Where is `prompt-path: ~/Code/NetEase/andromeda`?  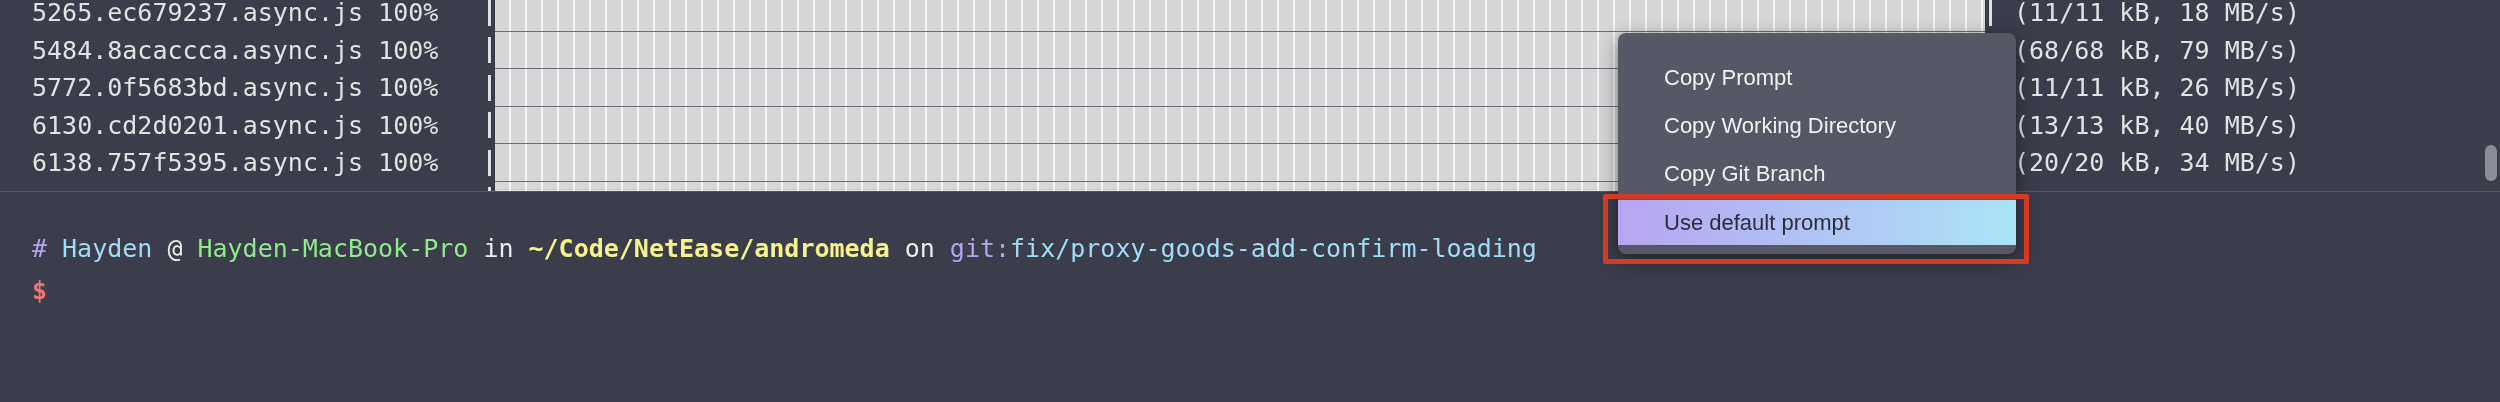
prompt-path: ~/Code/NetEase/andromeda is located at coordinates (709, 249).